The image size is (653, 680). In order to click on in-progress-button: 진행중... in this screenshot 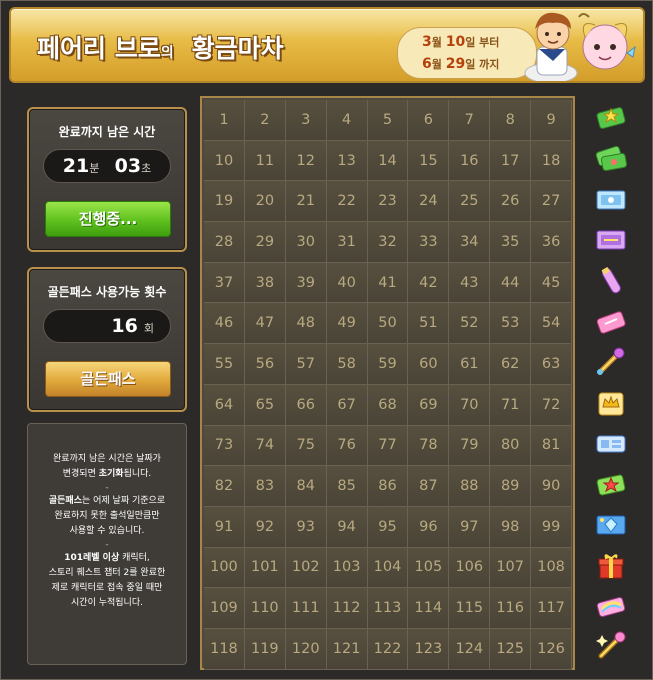, I will do `click(108, 219)`.